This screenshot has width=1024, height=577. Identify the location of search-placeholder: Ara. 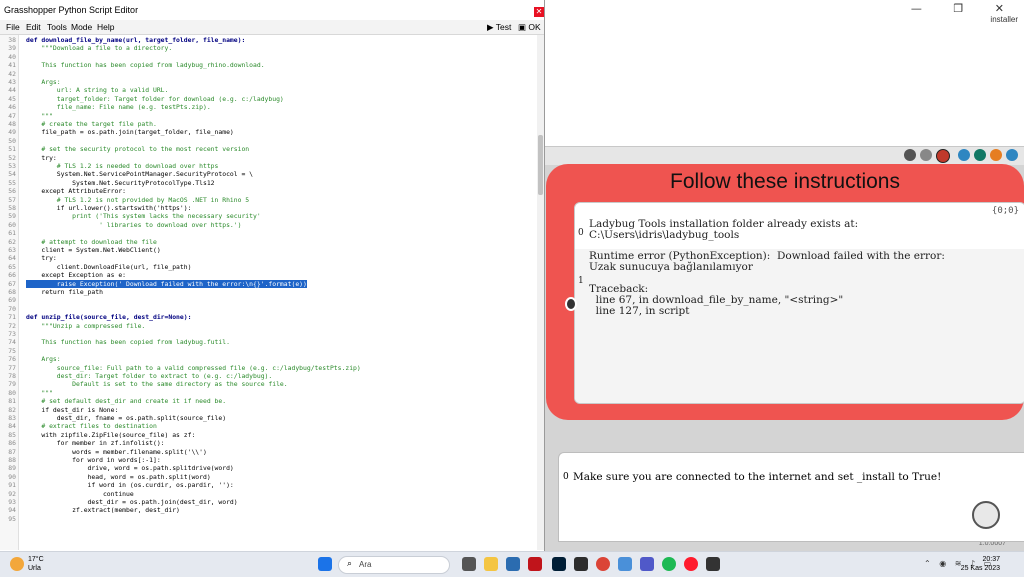
(365, 564).